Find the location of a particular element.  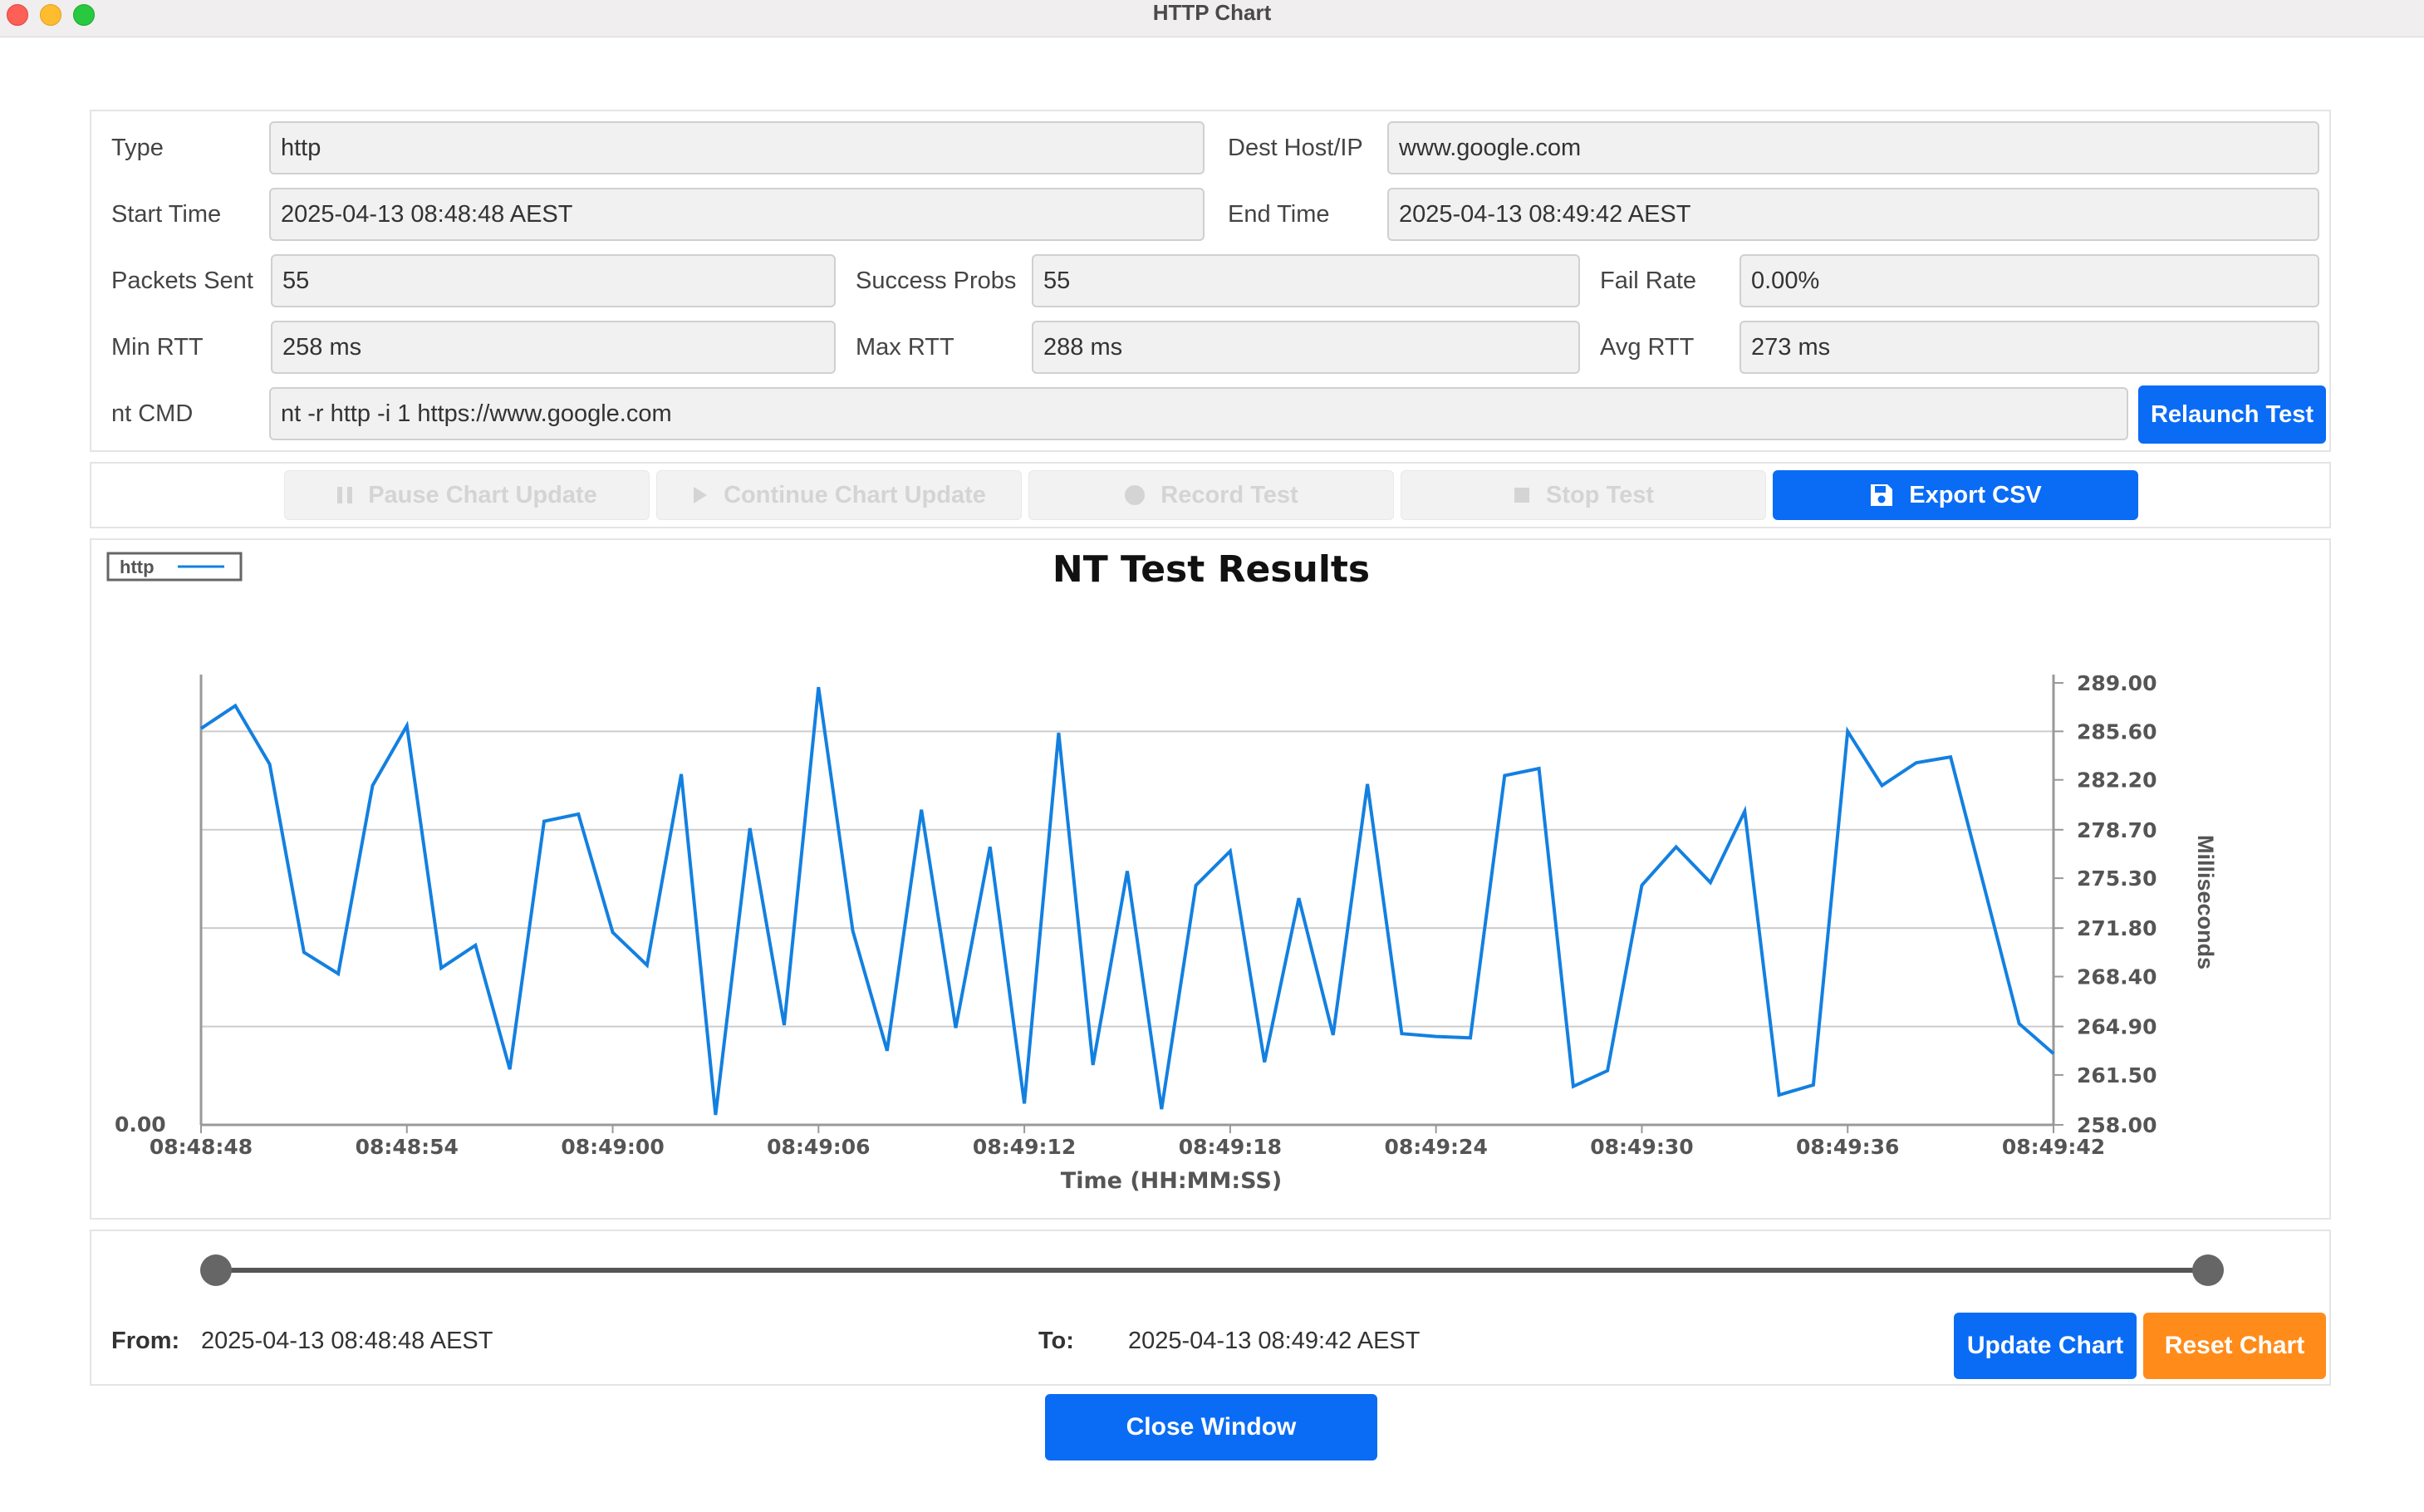

time-range-end-handle is located at coordinates (2208, 1270).